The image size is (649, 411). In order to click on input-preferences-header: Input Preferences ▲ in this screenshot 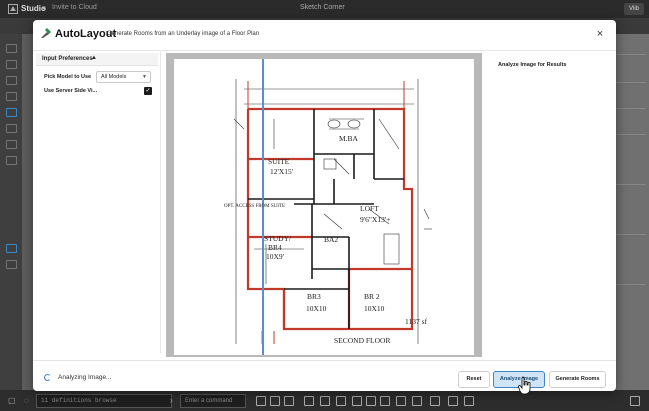, I will do `click(97, 59)`.